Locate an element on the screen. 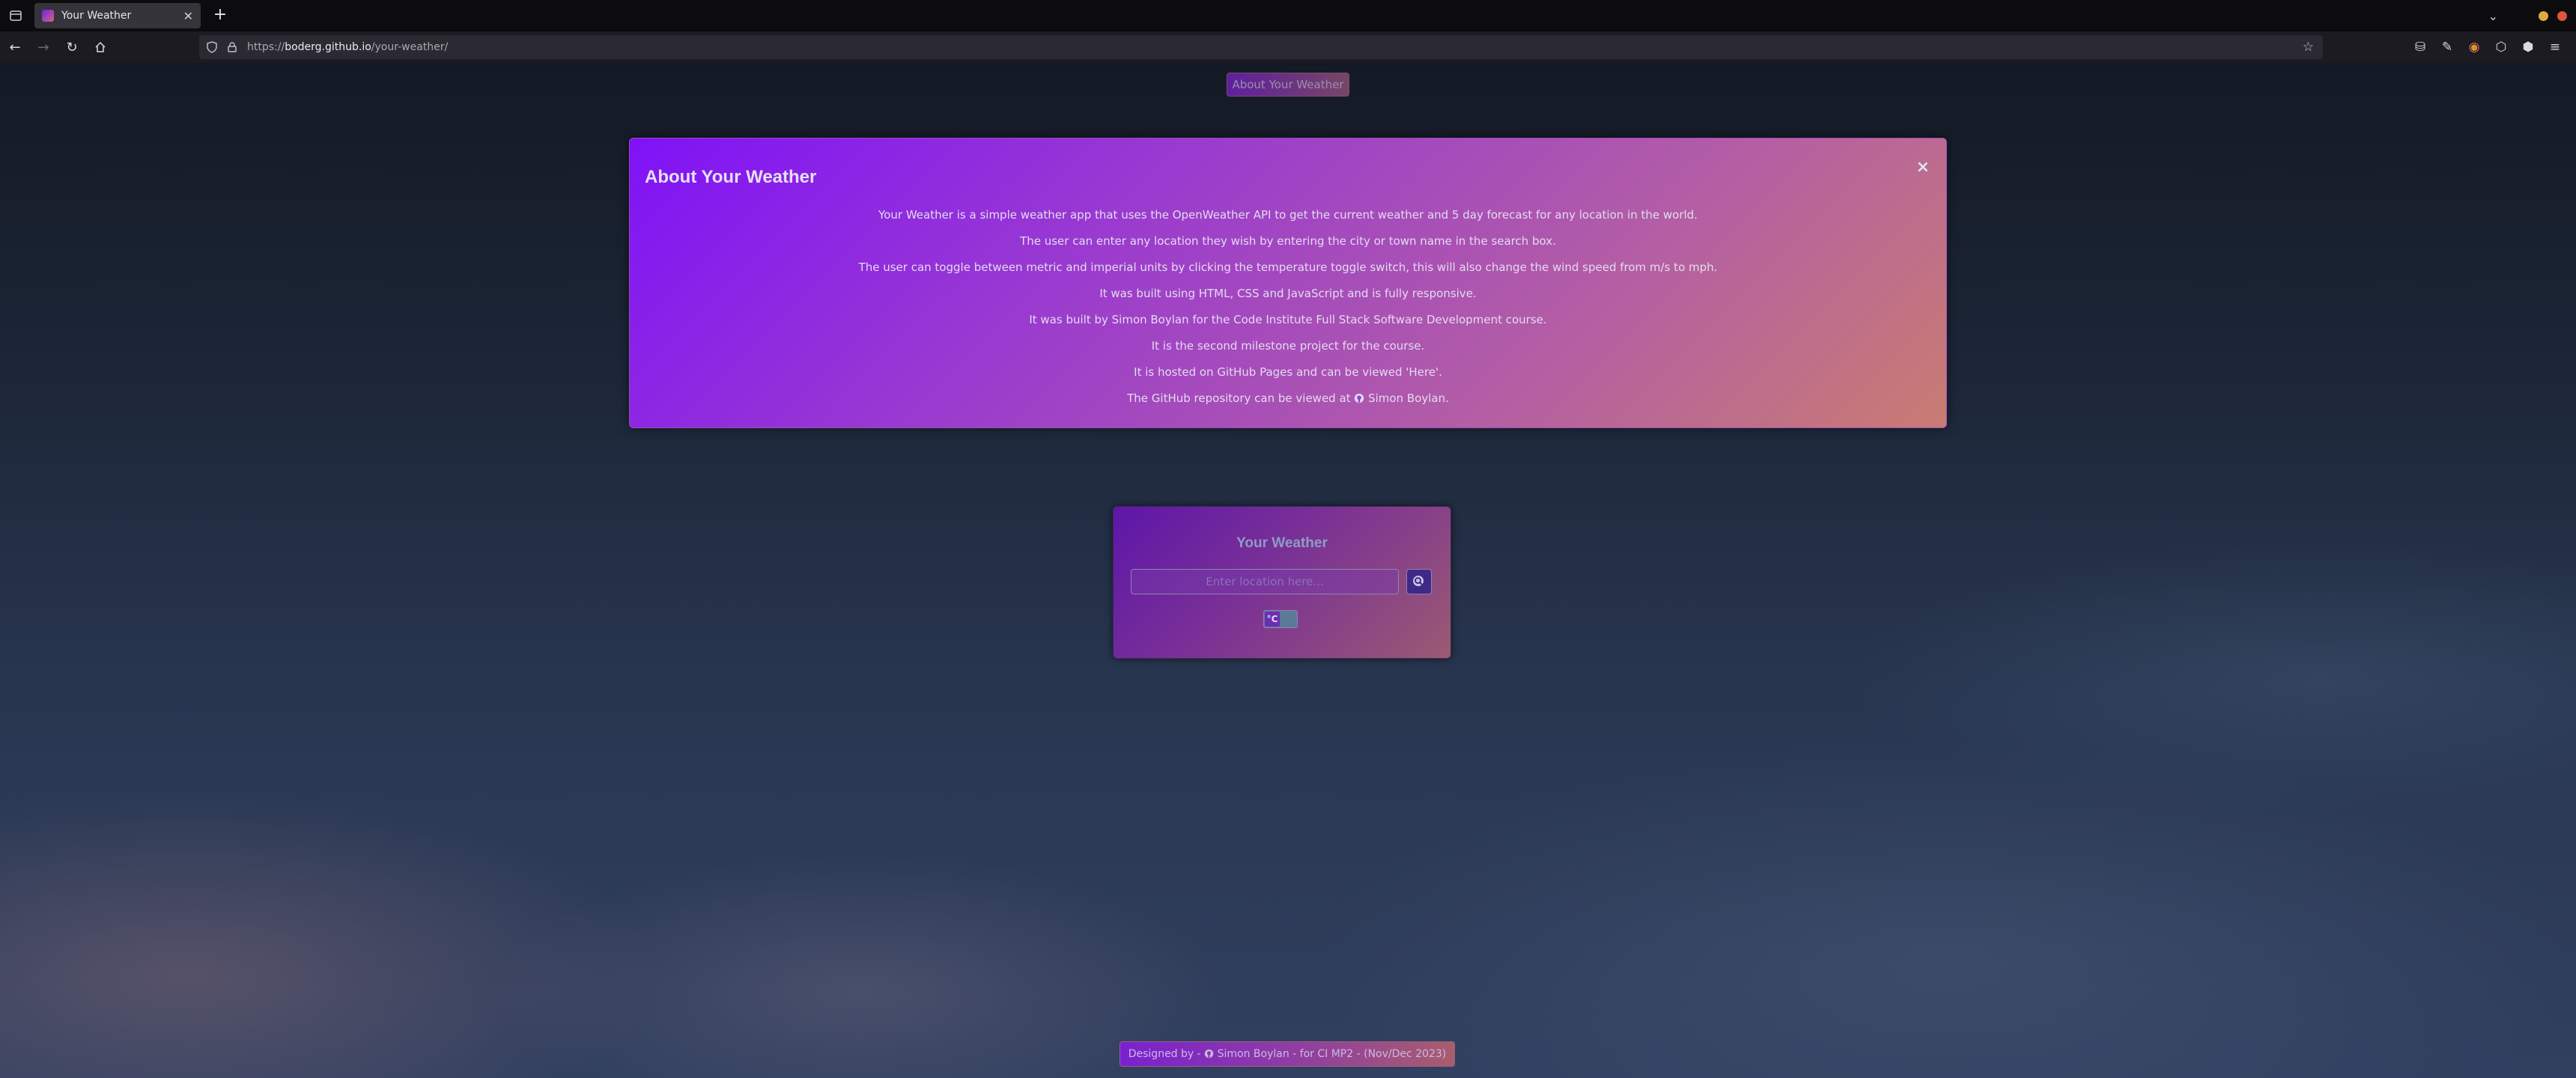 The image size is (2576, 1078). weather-search-card: Your Weather °C is located at coordinates (1282, 582).